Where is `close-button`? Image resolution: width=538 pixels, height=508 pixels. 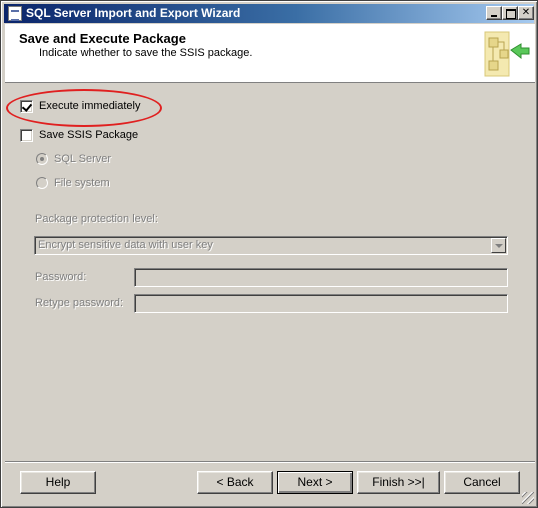
close-button is located at coordinates (526, 13).